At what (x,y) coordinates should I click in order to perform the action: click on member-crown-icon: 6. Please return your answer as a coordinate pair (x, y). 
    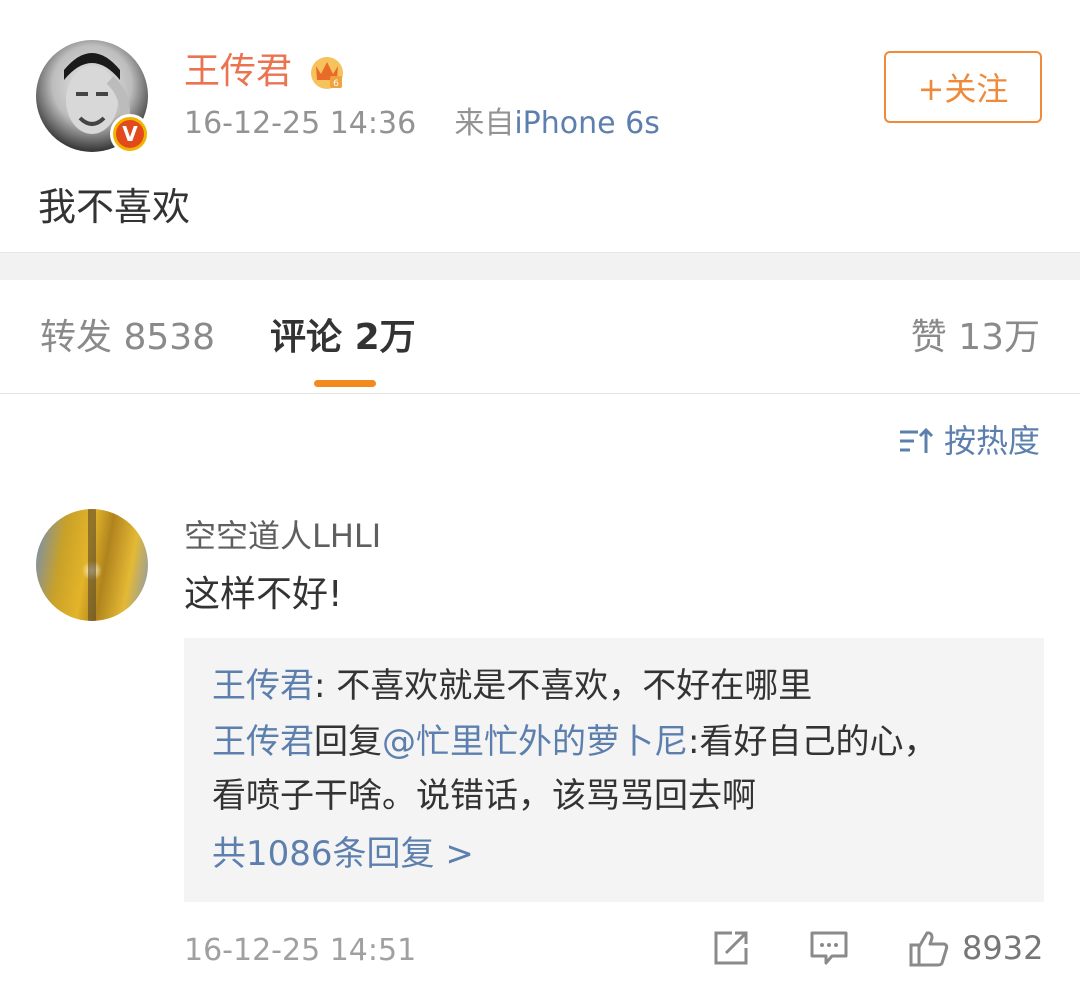
    Looking at the image, I should click on (327, 71).